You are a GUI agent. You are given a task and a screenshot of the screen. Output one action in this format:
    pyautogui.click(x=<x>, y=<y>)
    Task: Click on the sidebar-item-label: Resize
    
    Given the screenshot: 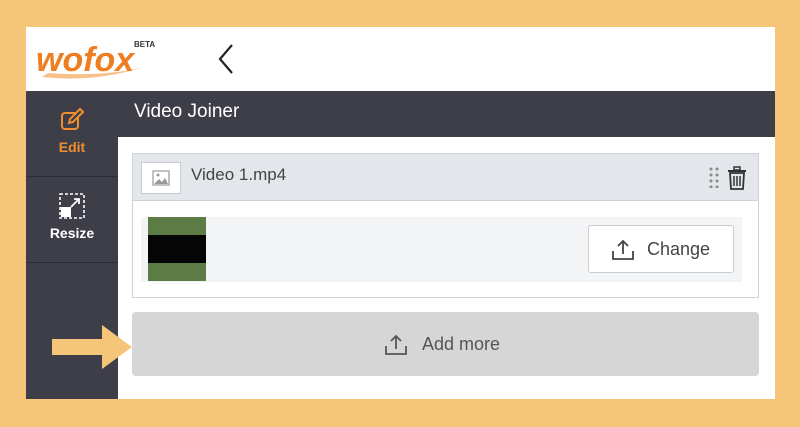 What is the action you would take?
    pyautogui.click(x=72, y=233)
    